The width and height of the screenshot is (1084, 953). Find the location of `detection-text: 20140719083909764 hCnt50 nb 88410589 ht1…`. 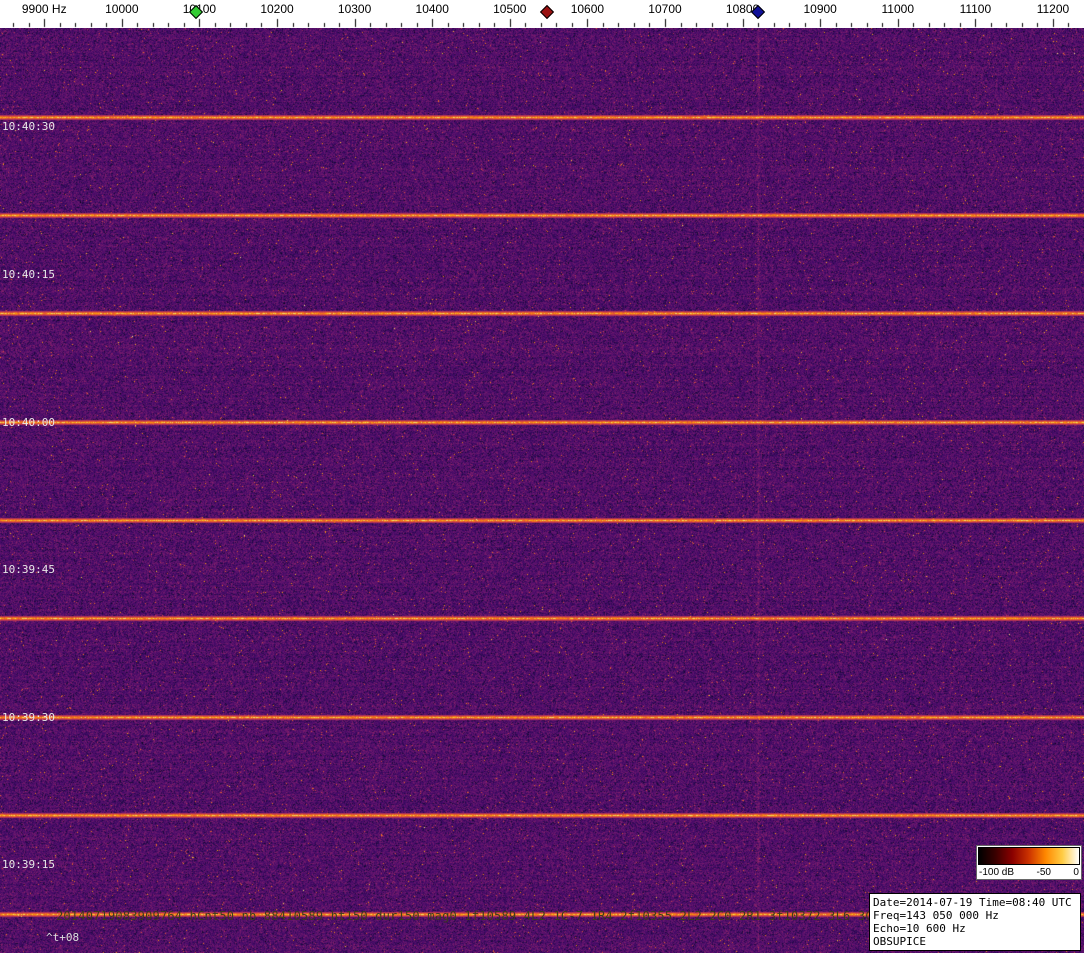

detection-text: 20140719083909764 hCnt50 nb 88410589 ht1… is located at coordinates (483, 916).